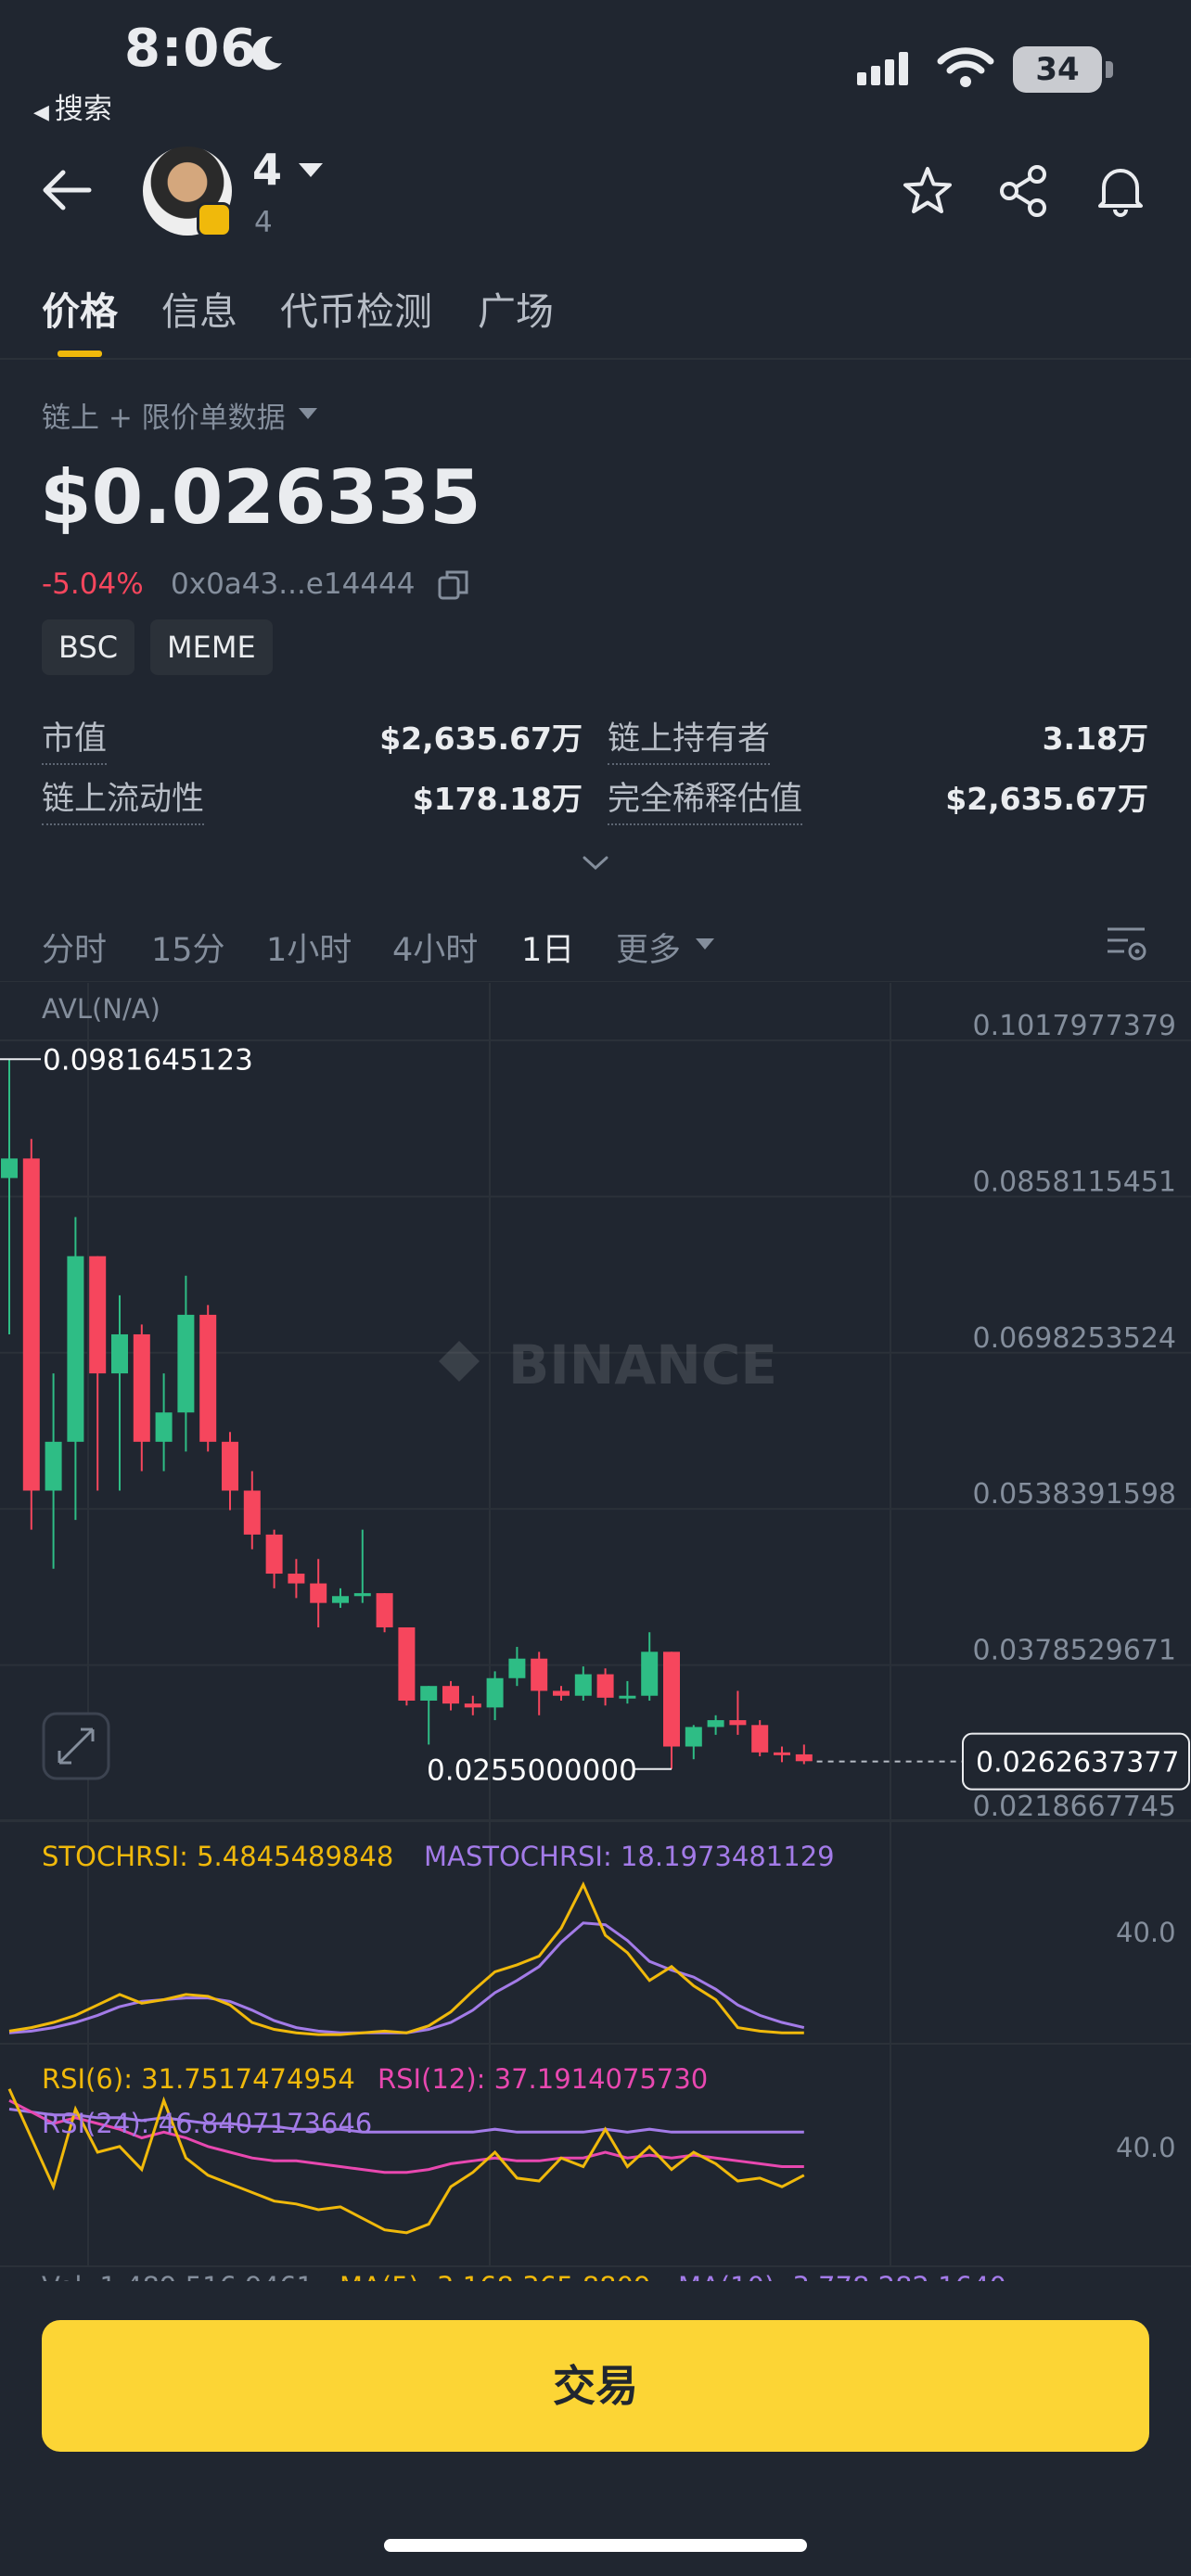 This screenshot has width=1191, height=2576. I want to click on wifi-icon, so click(966, 67).